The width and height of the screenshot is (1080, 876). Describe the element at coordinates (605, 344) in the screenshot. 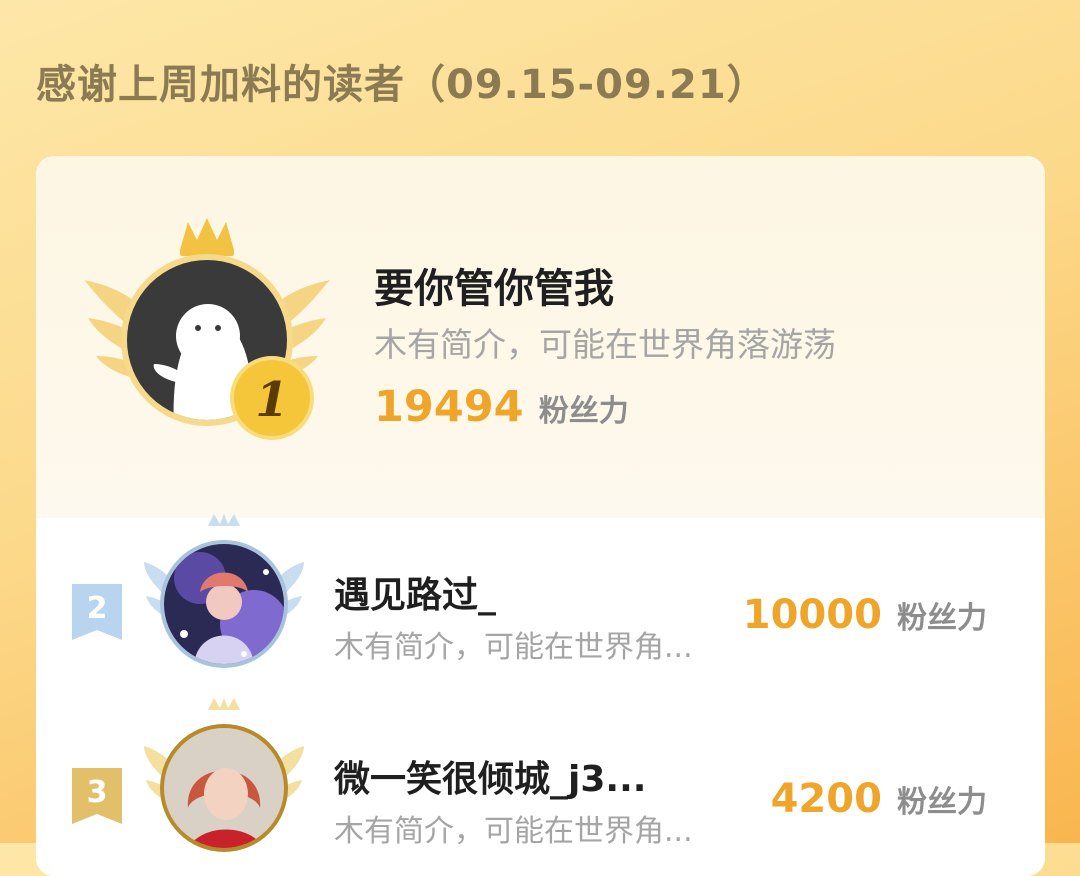

I see `first-place-bio: 木有简介，可能在世界角落游荡` at that location.